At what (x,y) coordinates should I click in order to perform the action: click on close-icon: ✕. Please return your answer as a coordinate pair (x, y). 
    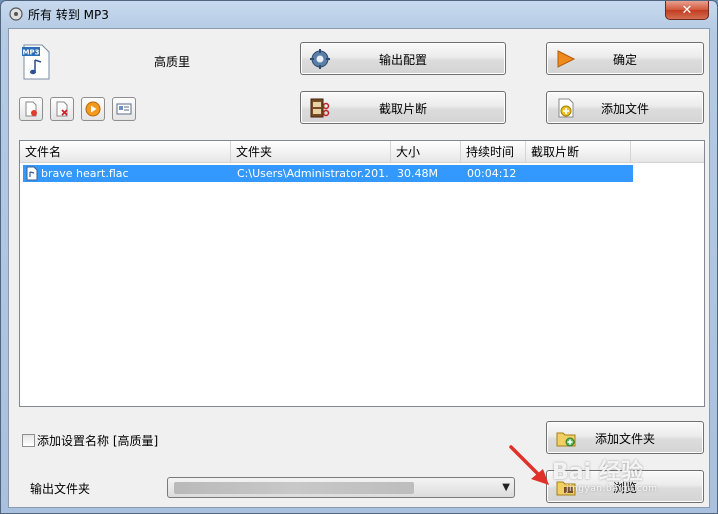
    Looking at the image, I should click on (687, 10).